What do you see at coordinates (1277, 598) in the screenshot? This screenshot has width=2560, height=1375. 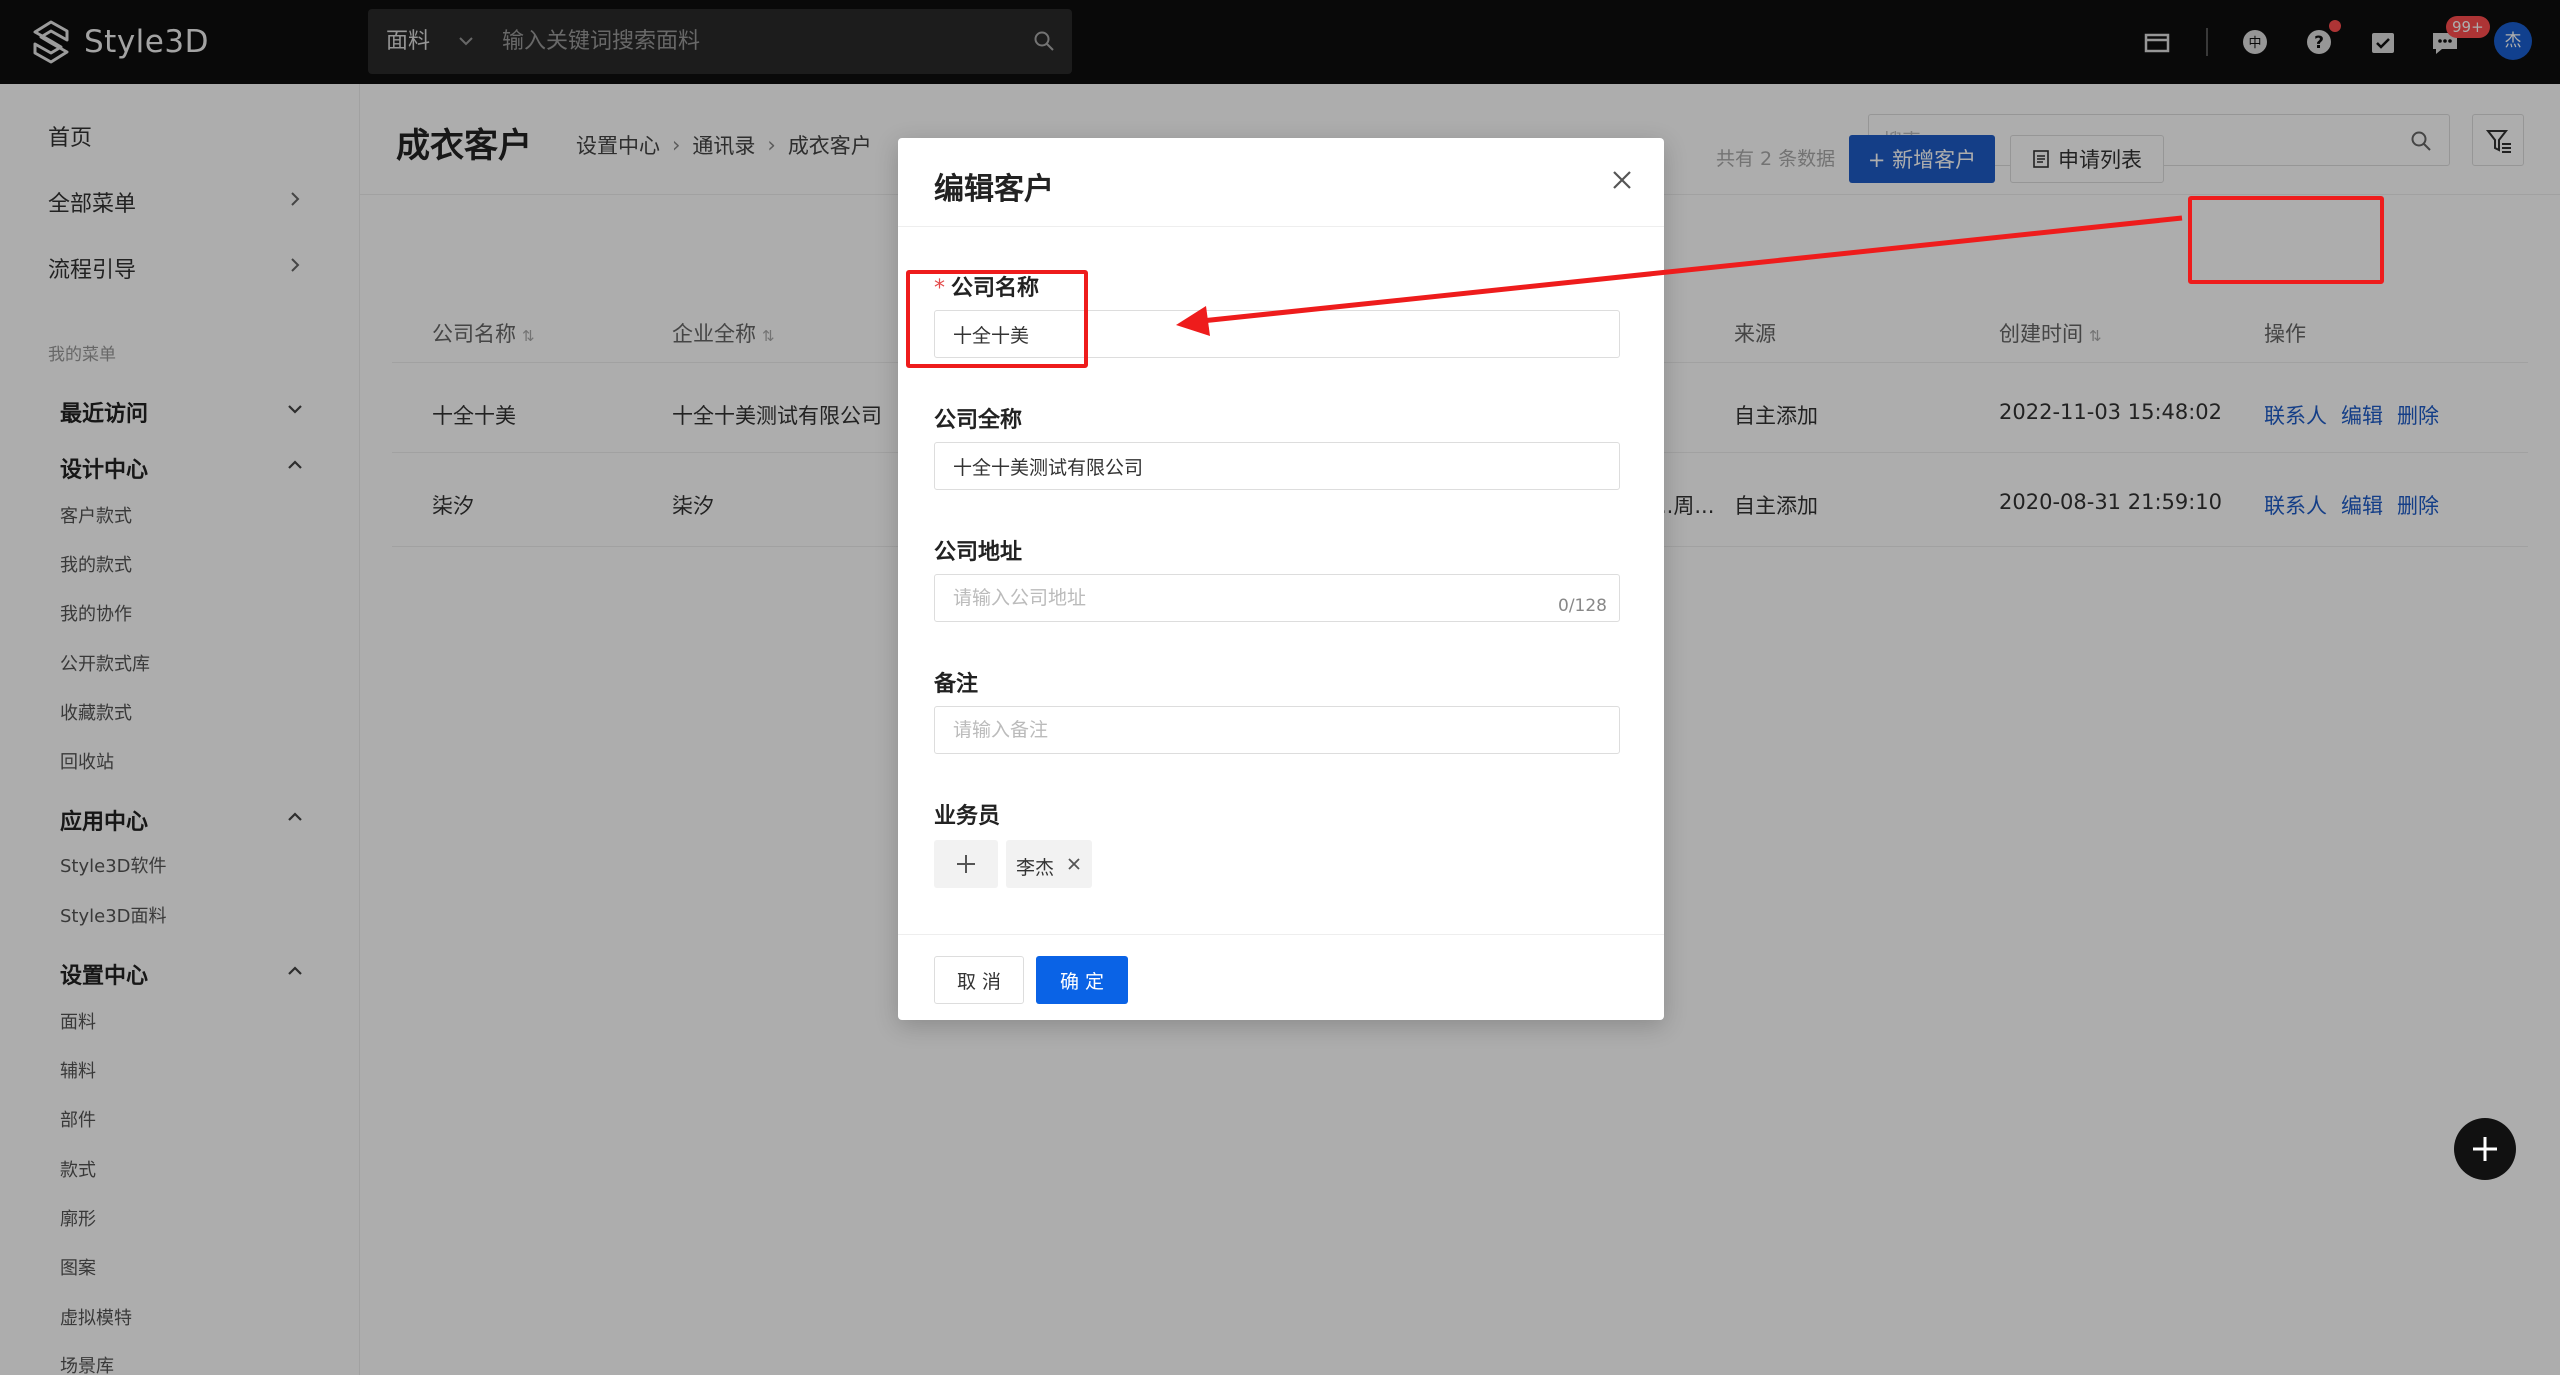 I see `company-address-field` at bounding box center [1277, 598].